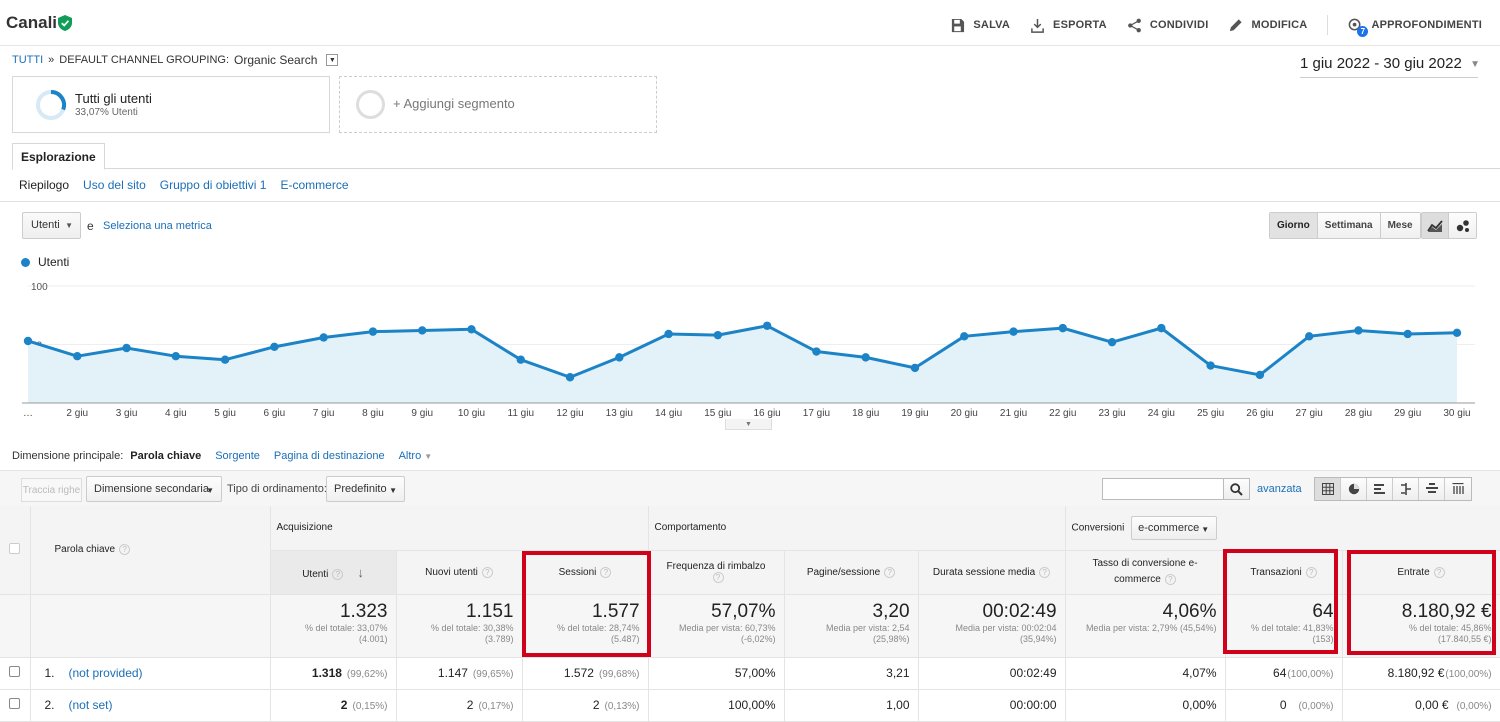  Describe the element at coordinates (1354, 489) in the screenshot. I see `view-percentage-button` at that location.